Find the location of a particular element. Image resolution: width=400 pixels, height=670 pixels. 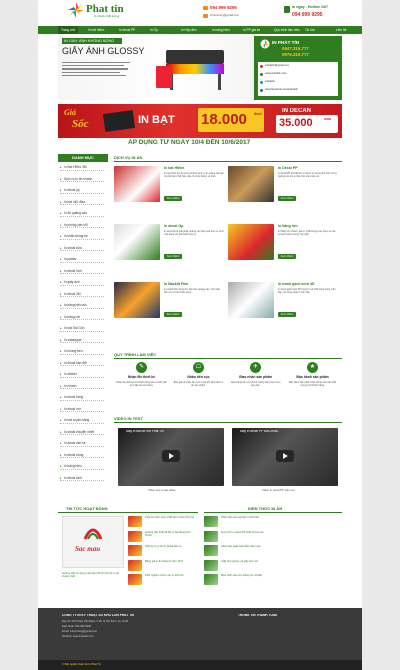

nav-item: Tin tức is located at coordinates (310, 30).